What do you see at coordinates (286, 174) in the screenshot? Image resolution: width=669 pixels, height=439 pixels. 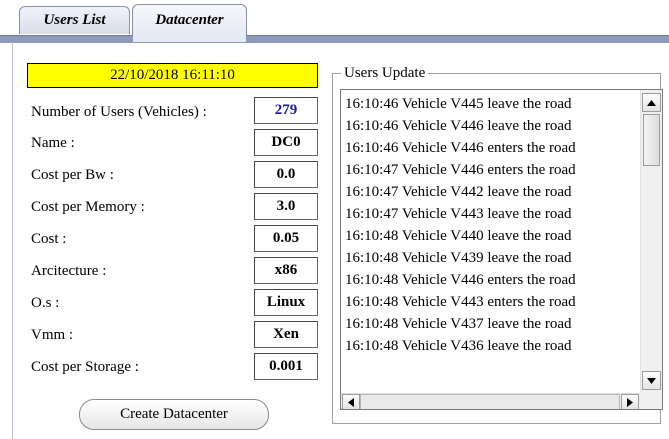 I see `value-cost-per-bw: 0.0` at bounding box center [286, 174].